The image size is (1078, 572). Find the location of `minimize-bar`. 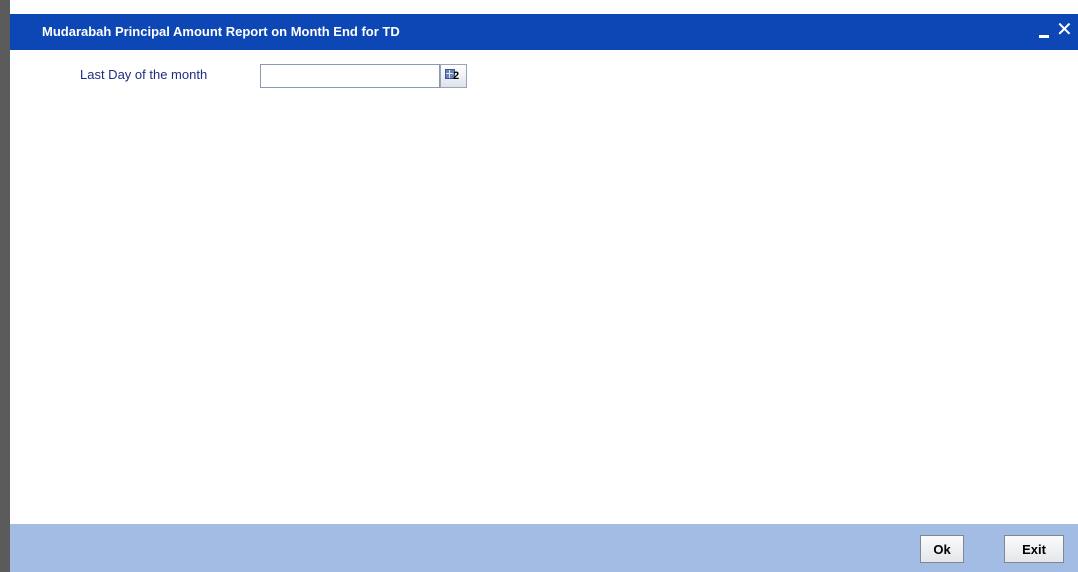

minimize-bar is located at coordinates (1044, 36).